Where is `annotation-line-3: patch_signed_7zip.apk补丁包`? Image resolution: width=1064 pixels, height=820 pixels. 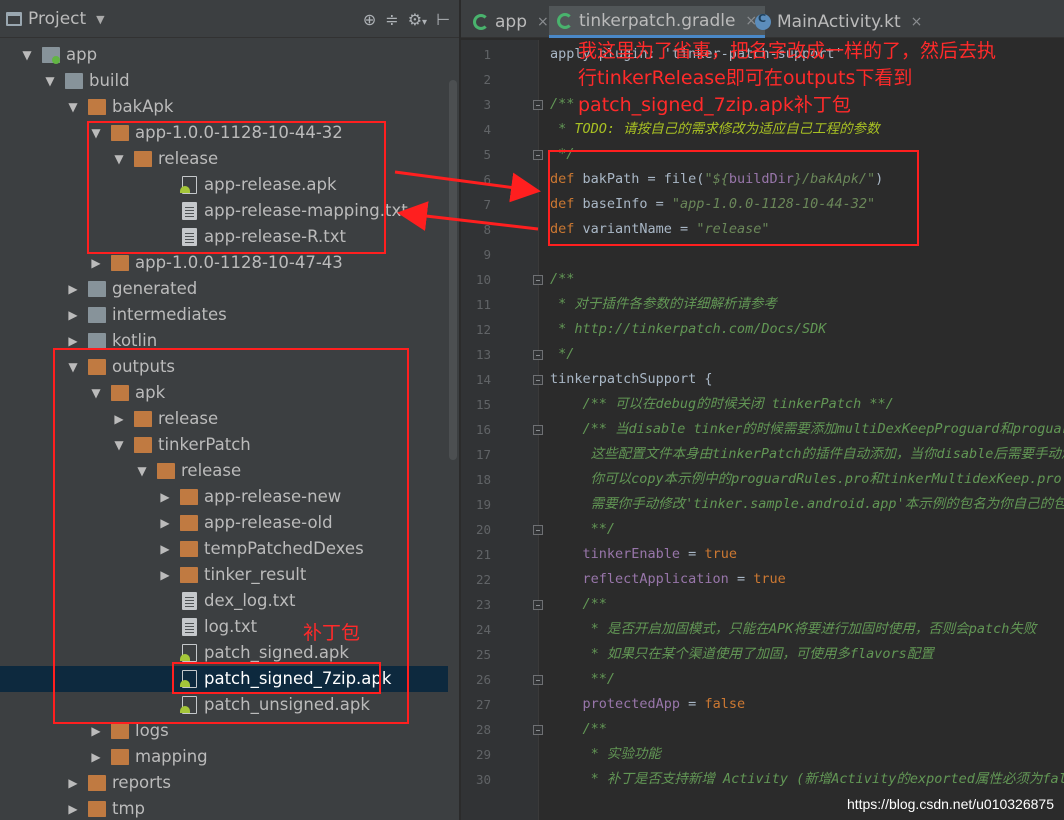 annotation-line-3: patch_signed_7zip.apk补丁包 is located at coordinates (714, 105).